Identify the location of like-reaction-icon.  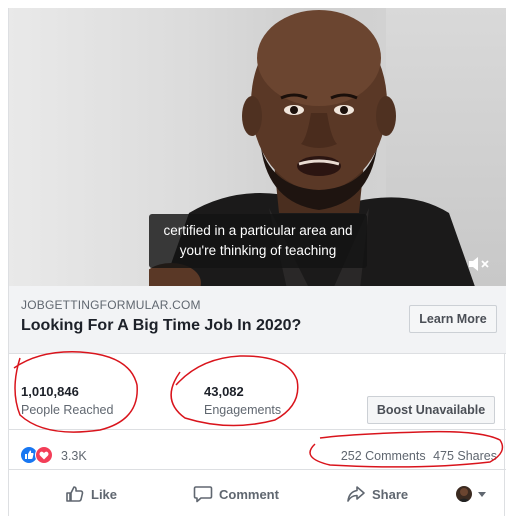
(29, 455).